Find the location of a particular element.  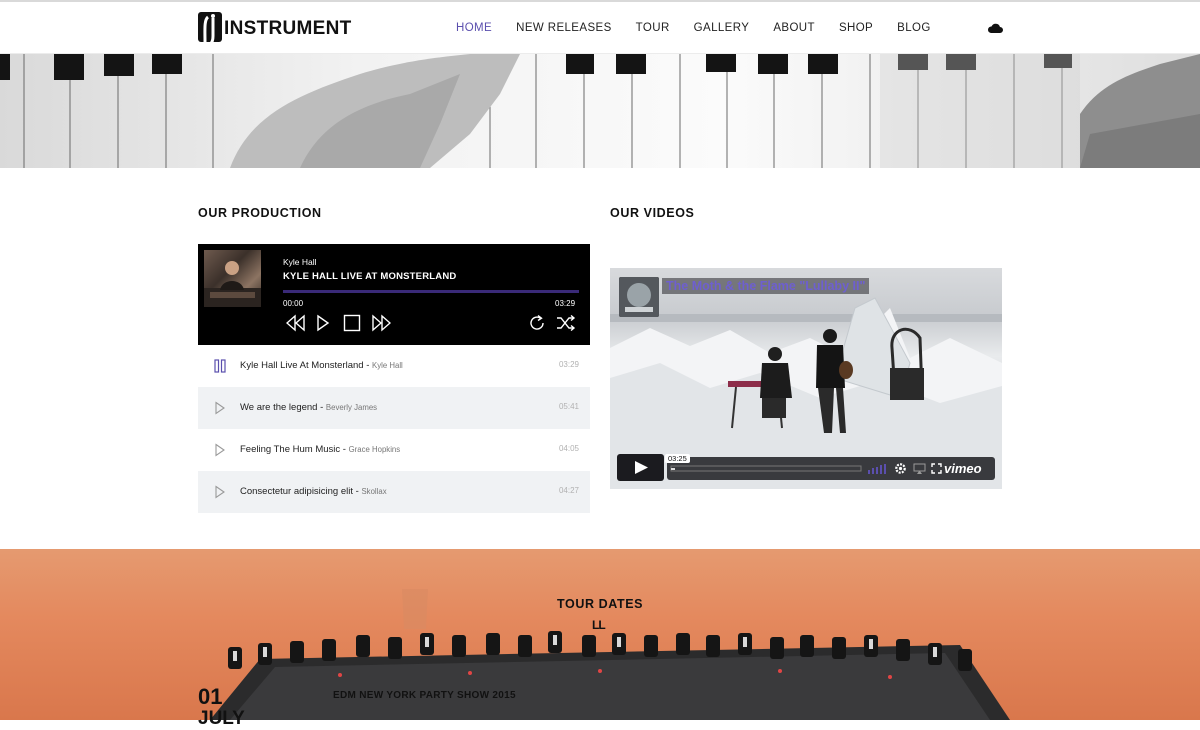

rewind-button is located at coordinates (296, 323).